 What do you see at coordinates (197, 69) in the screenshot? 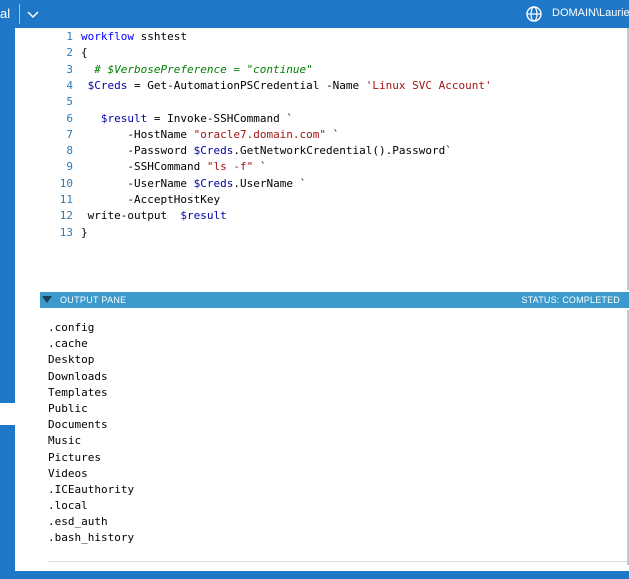
I see `code-text: # $VerbosePreference = "continue"` at bounding box center [197, 69].